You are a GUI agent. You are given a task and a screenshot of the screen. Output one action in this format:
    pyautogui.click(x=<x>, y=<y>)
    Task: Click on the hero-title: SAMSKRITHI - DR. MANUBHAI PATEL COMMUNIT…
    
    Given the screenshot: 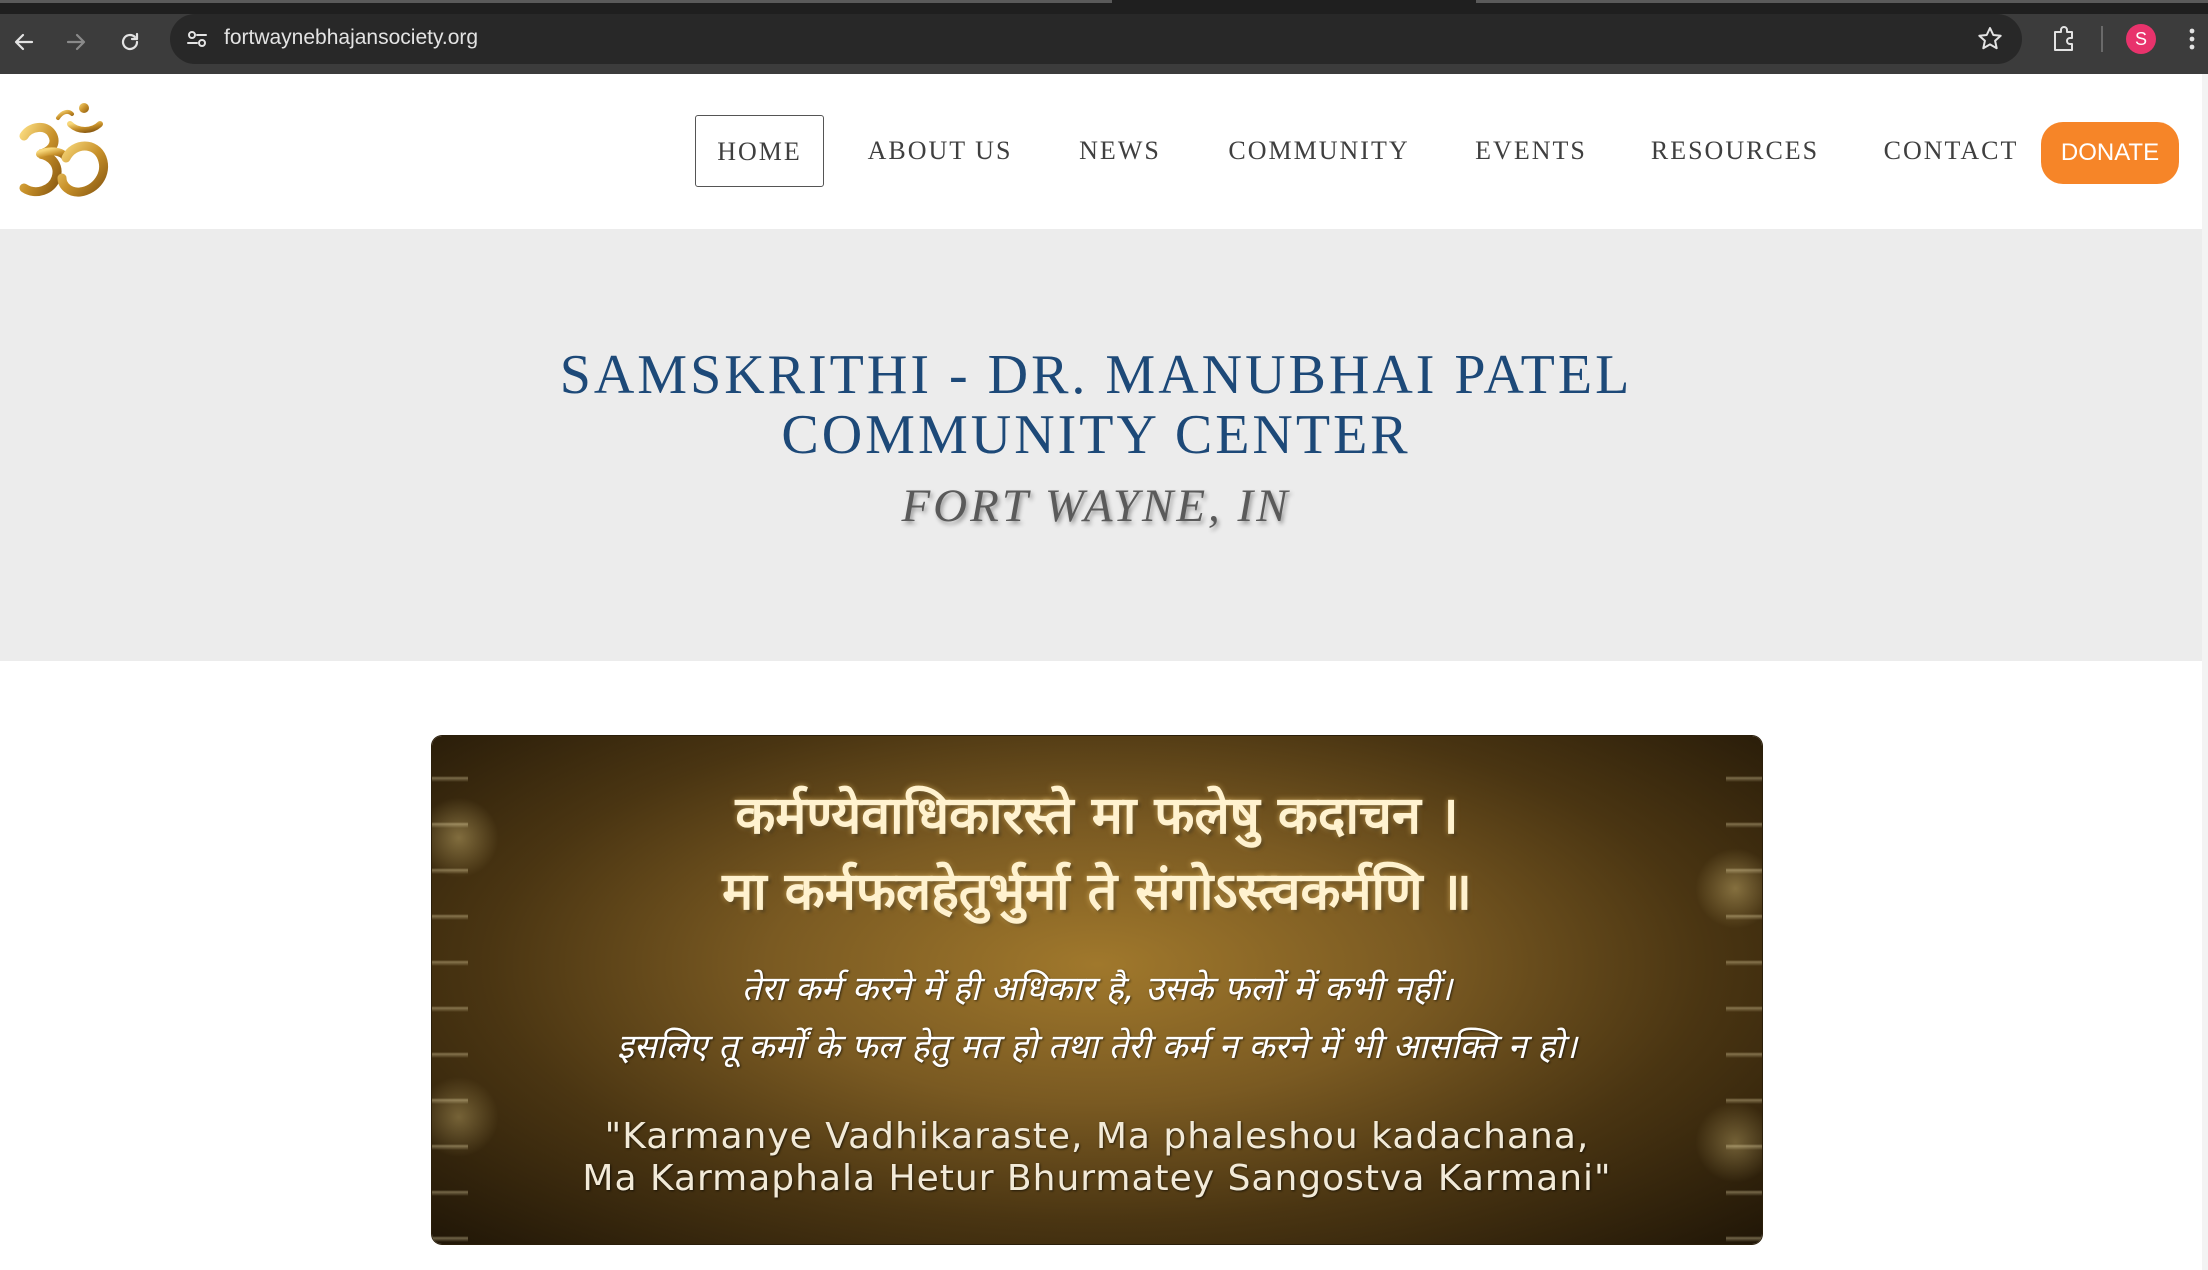 What is the action you would take?
    pyautogui.click(x=1096, y=405)
    